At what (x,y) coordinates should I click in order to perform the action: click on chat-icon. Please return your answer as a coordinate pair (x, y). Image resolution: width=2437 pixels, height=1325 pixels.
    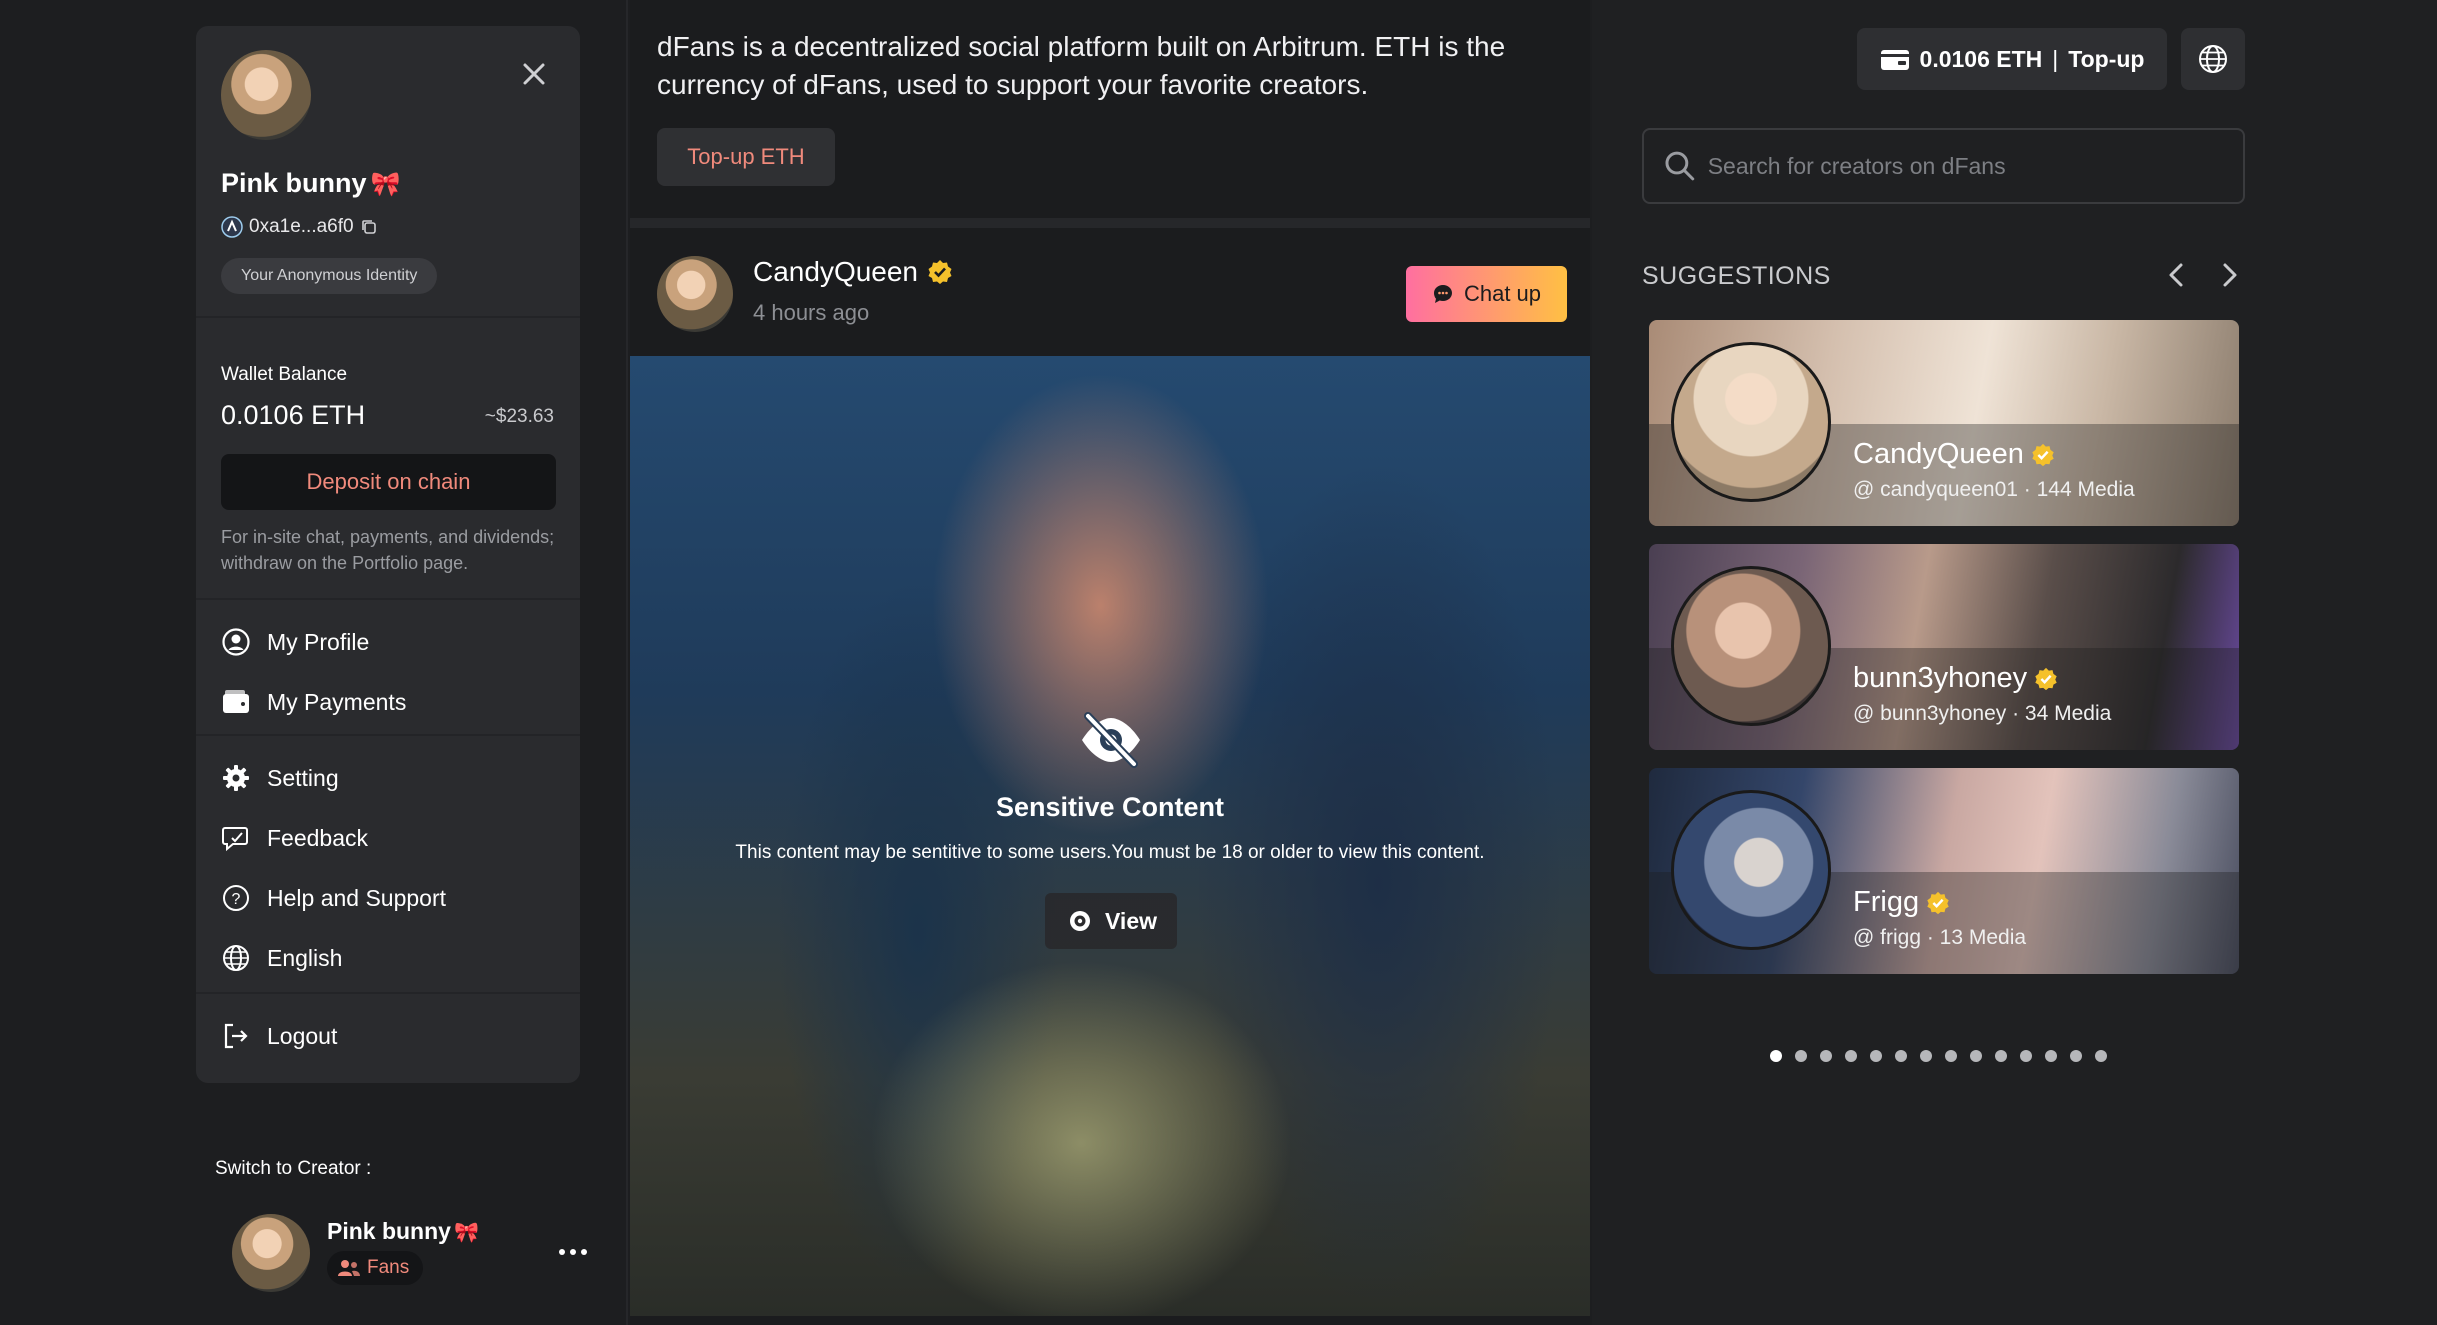
    Looking at the image, I should click on (1442, 294).